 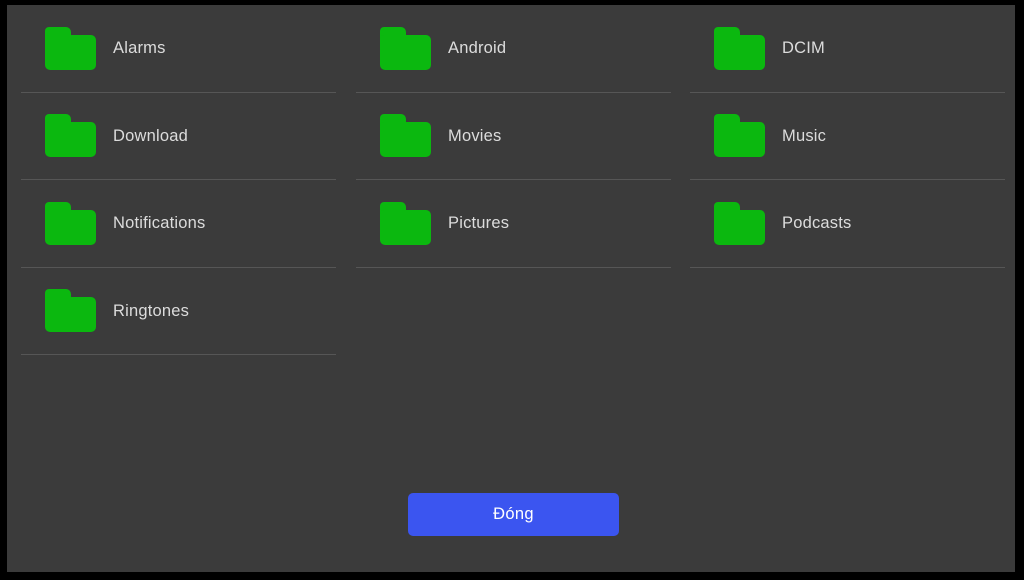 What do you see at coordinates (475, 135) in the screenshot?
I see `folder-label: Movies` at bounding box center [475, 135].